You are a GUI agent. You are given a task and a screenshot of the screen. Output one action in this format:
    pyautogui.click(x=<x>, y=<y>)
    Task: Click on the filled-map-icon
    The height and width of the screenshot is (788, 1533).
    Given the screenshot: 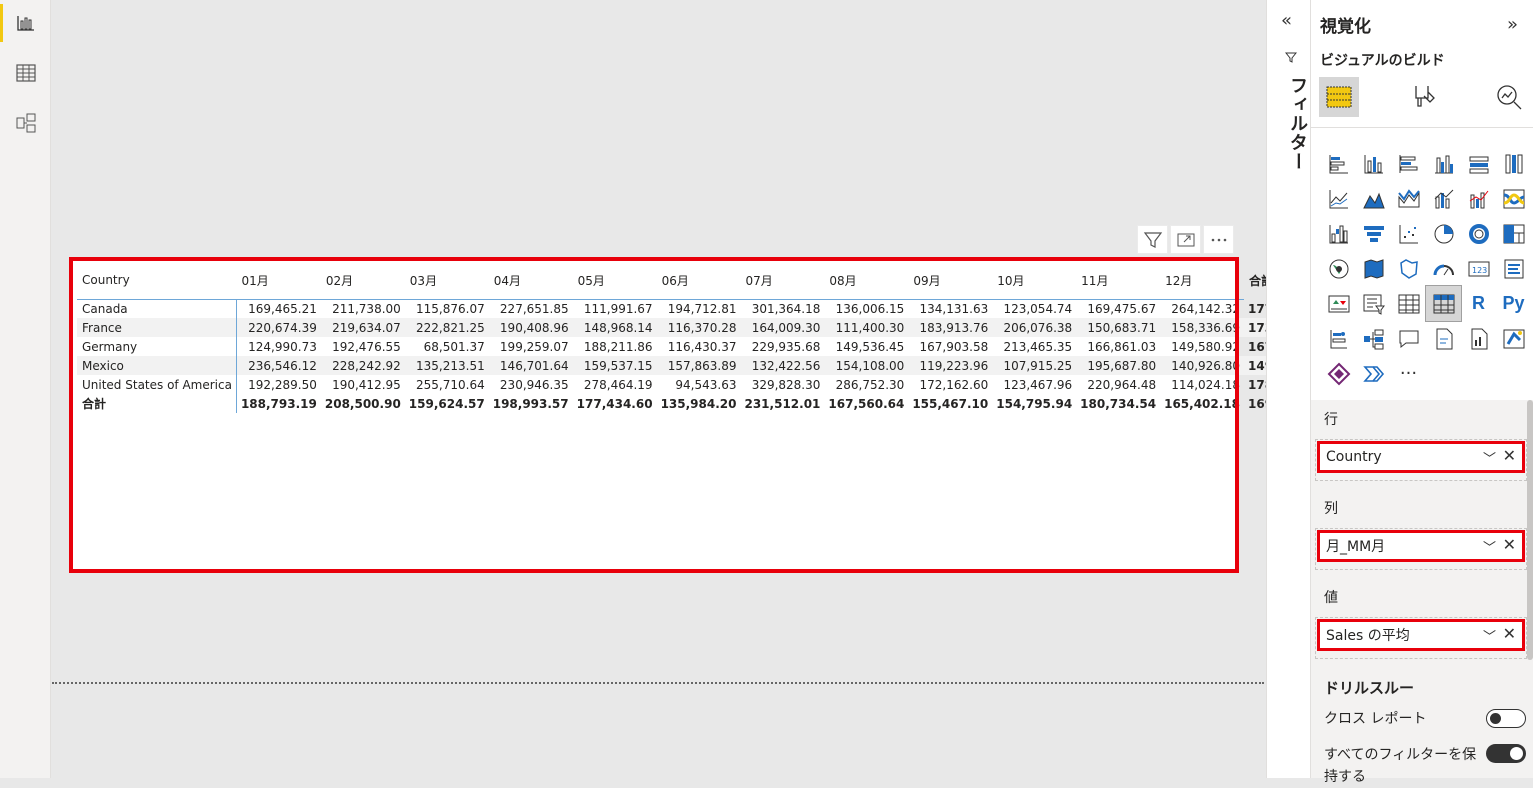 What is the action you would take?
    pyautogui.click(x=1373, y=268)
    